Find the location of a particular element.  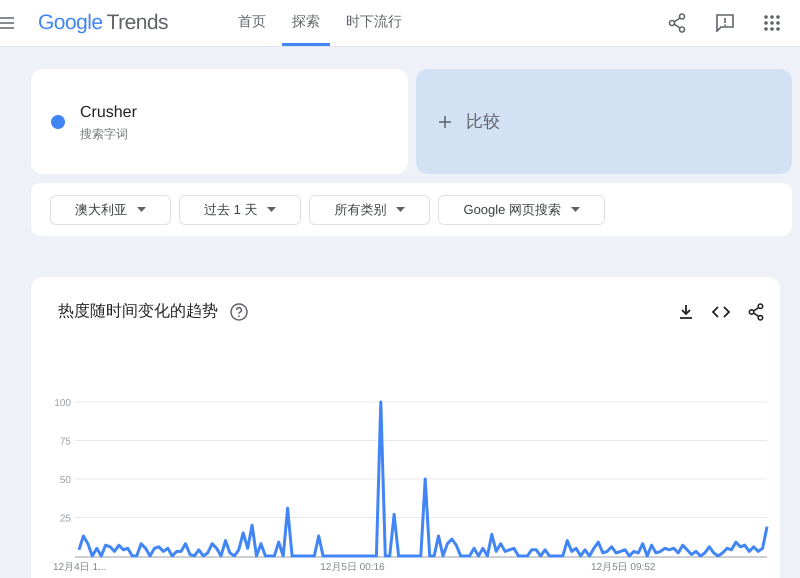

apps-grid-icon is located at coordinates (772, 23).